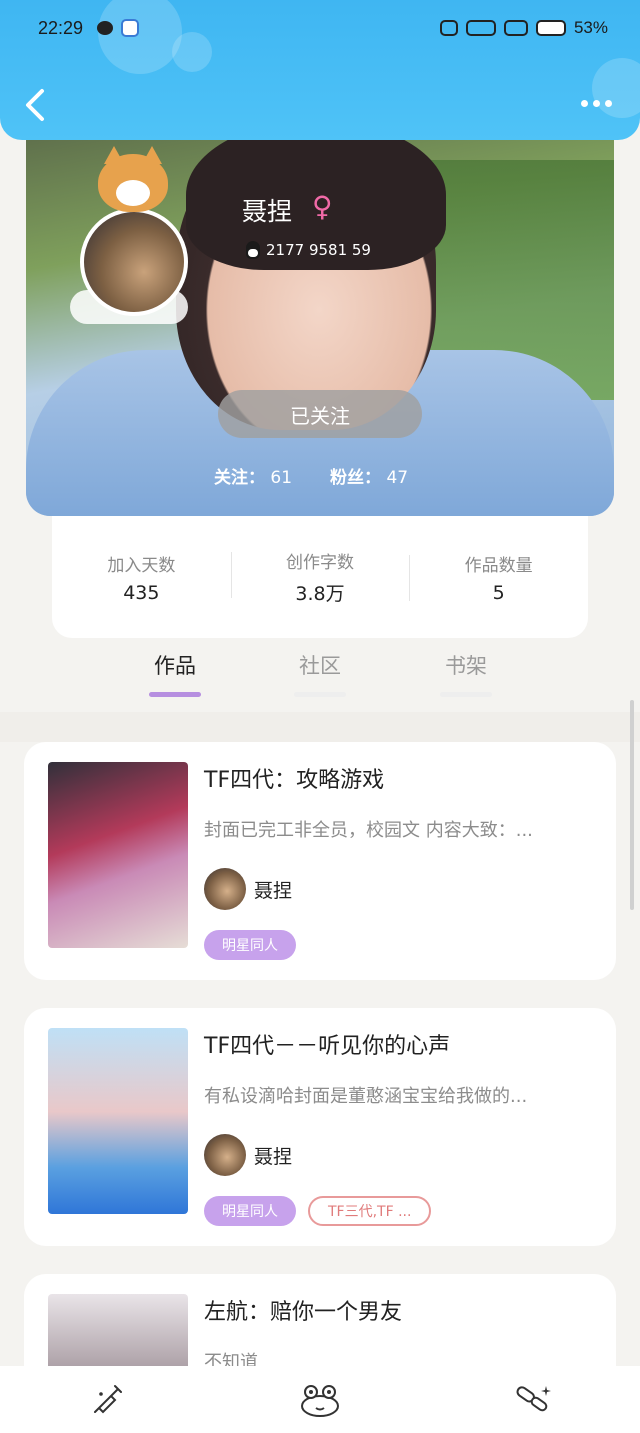 The height and width of the screenshot is (1433, 640). Describe the element at coordinates (130, 28) in the screenshot. I see `baidu-icon` at that location.